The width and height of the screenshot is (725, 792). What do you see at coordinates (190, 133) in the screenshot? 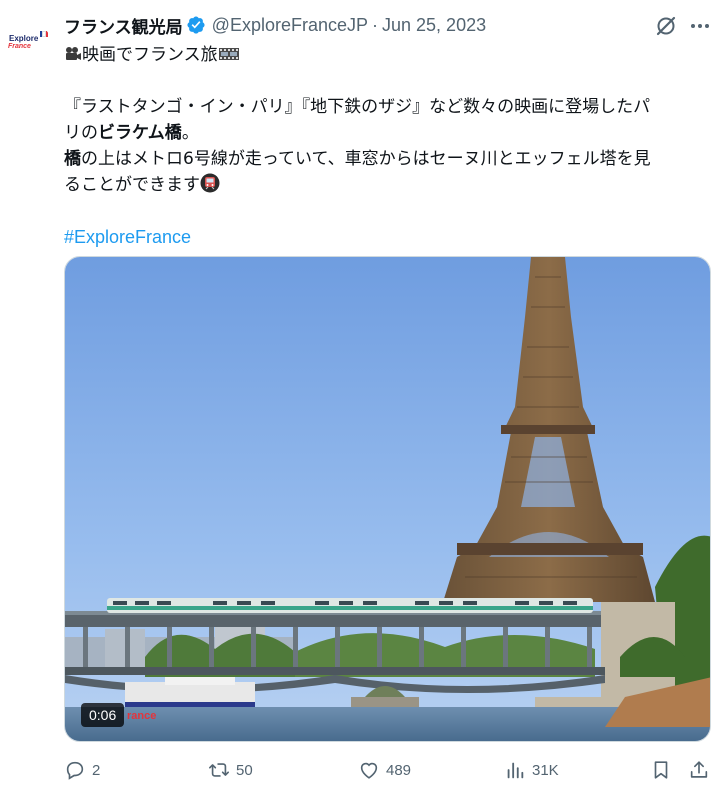
I see `text-line-3-post: 。` at bounding box center [190, 133].